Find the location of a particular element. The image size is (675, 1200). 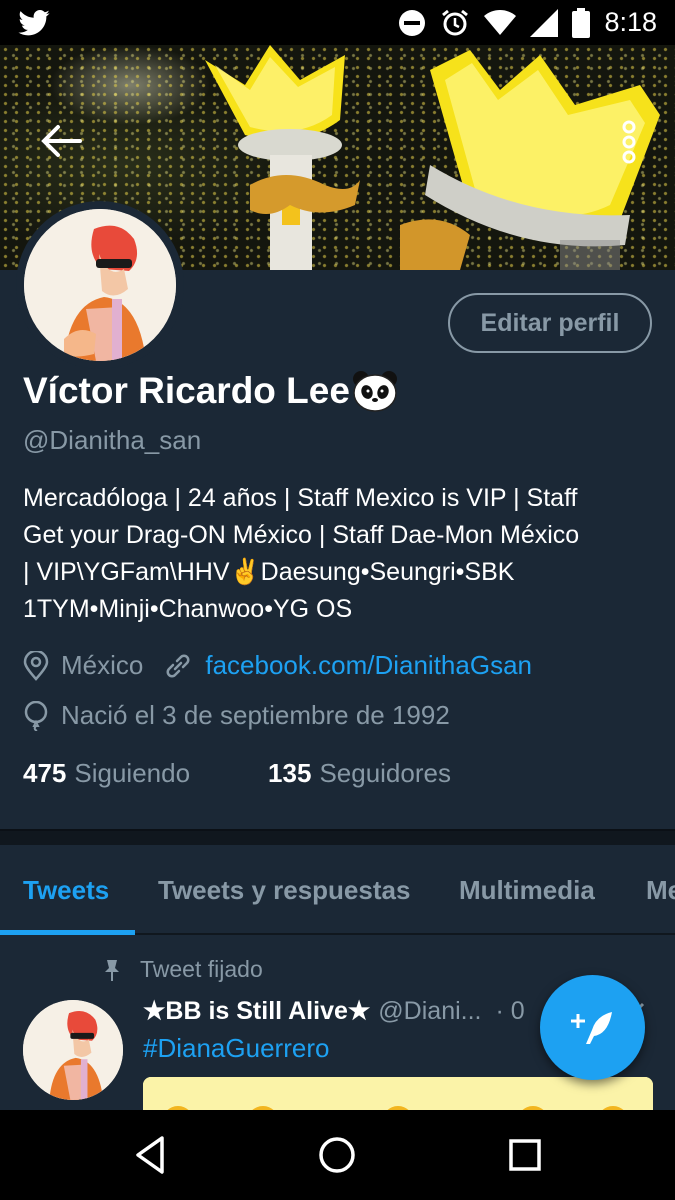

pinned-tweet-text: Tweet fijado is located at coordinates (201, 969).